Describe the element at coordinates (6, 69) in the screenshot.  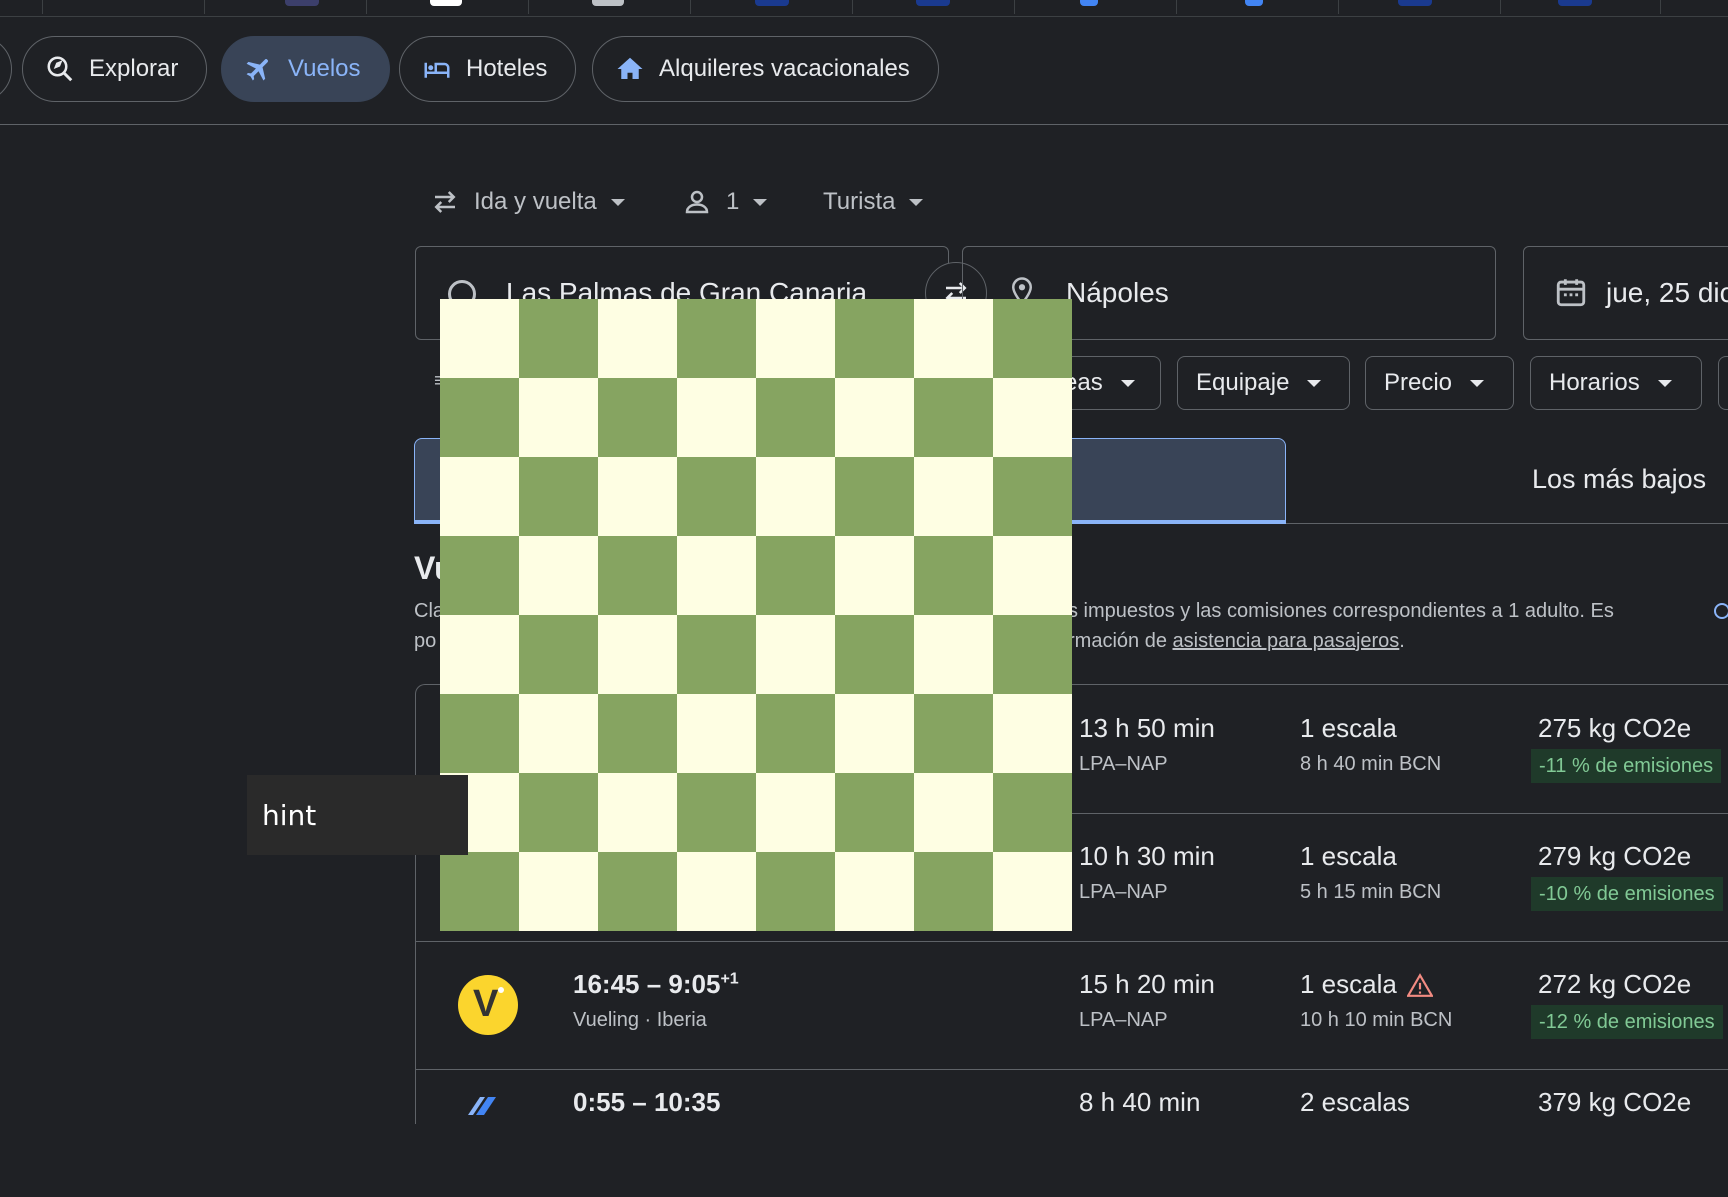
I see `nav-chip-partial` at that location.